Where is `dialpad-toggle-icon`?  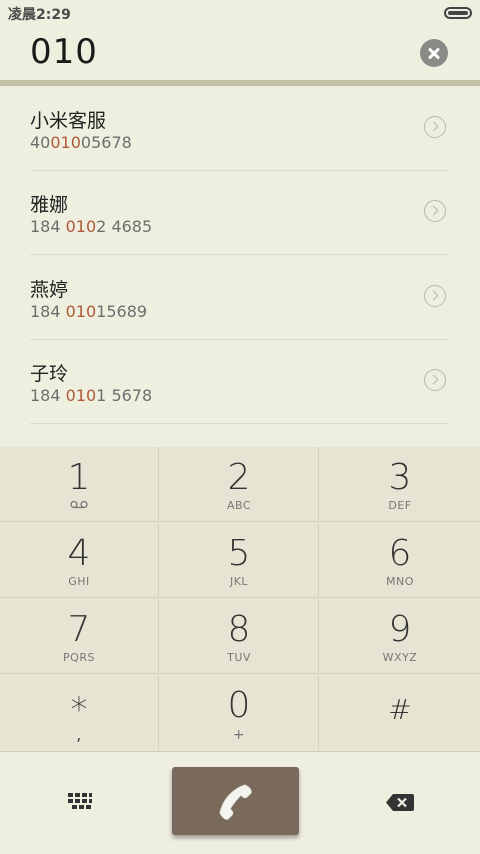 dialpad-toggle-icon is located at coordinates (80, 802).